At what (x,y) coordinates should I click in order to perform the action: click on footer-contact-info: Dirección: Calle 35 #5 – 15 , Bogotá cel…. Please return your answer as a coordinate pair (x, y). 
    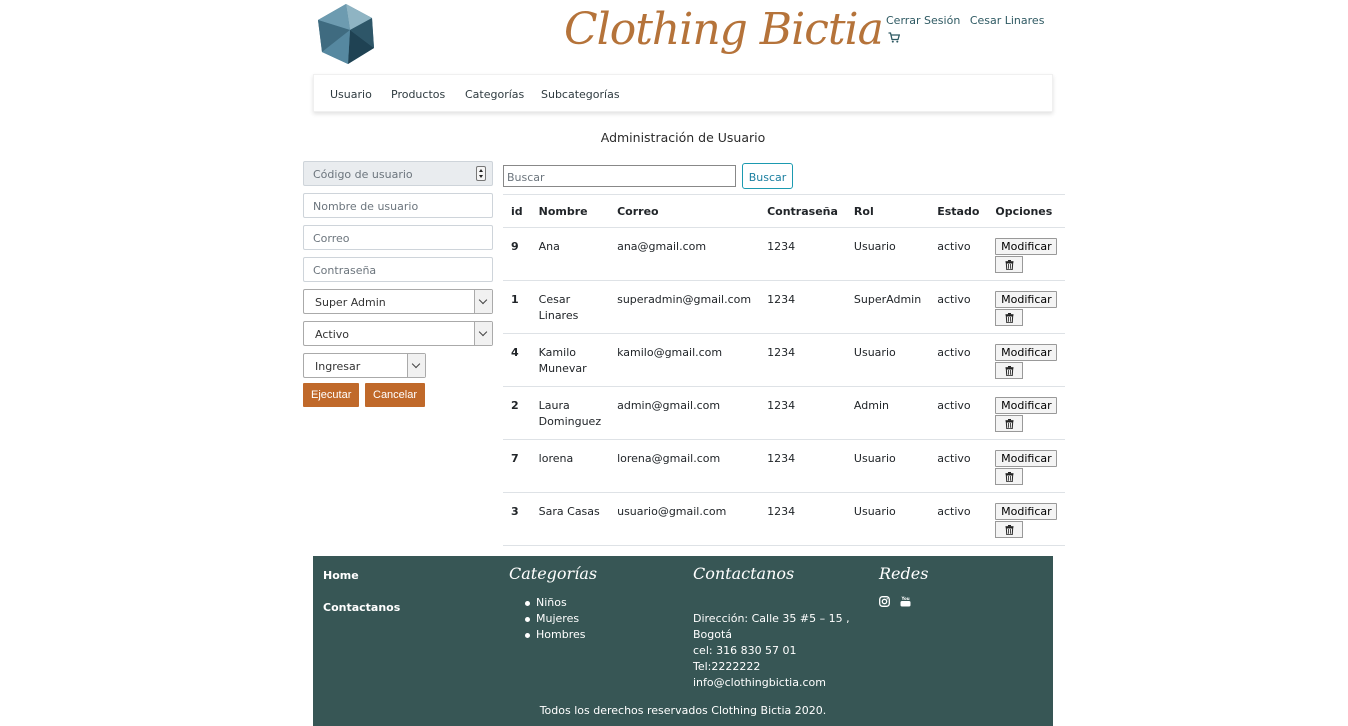
    Looking at the image, I should click on (773, 651).